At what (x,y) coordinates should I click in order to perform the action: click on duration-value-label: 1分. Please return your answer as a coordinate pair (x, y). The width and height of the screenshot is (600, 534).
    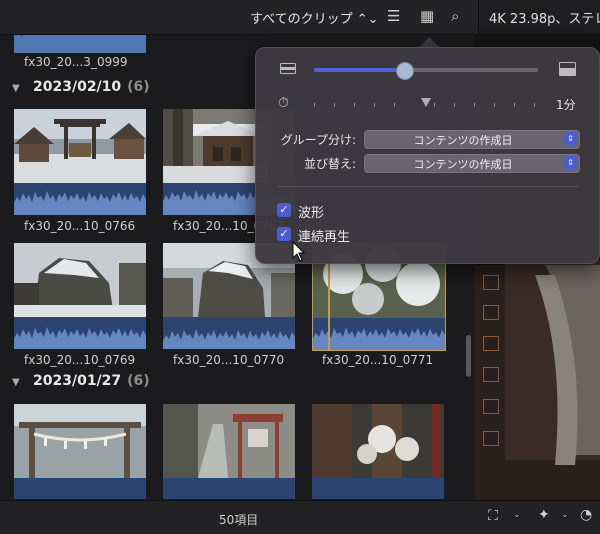
    Looking at the image, I should click on (566, 105).